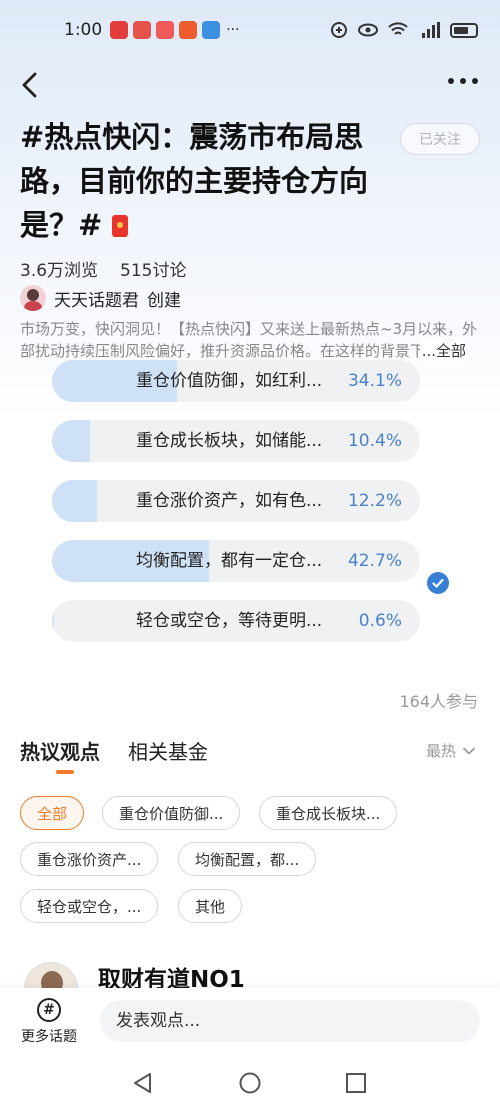 The image size is (500, 1111). I want to click on hash-icon: #, so click(49, 1010).